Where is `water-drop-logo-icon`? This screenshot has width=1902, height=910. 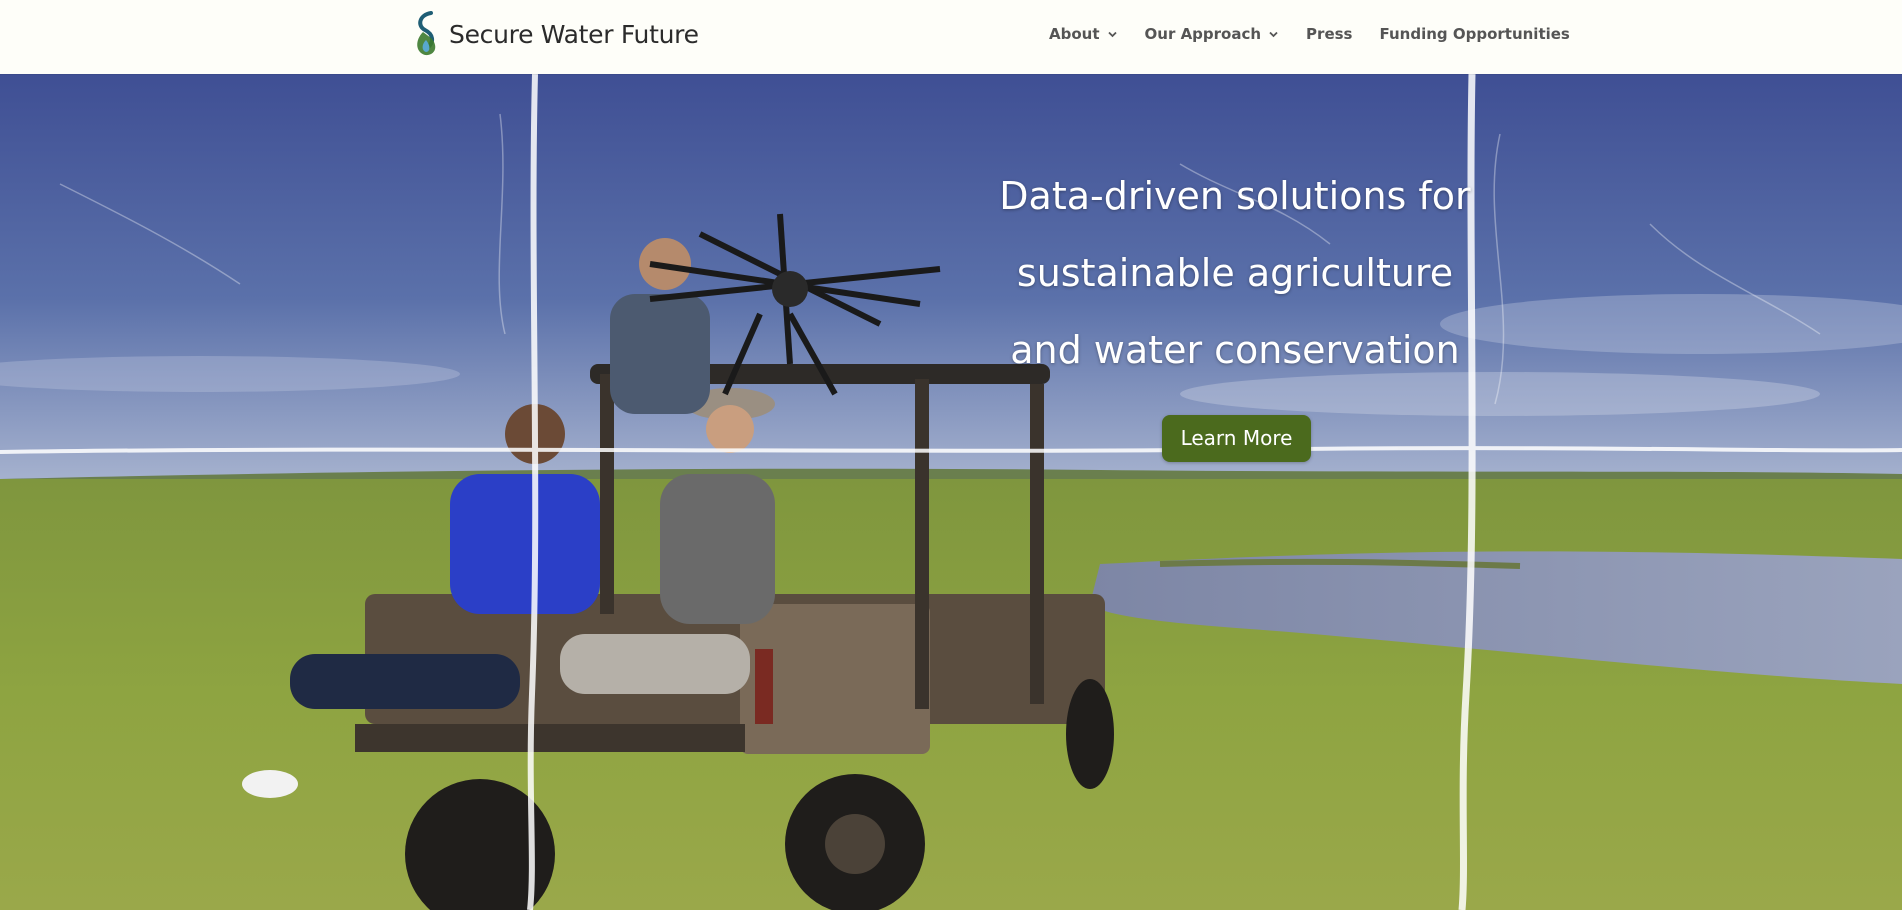 water-drop-logo-icon is located at coordinates (426, 33).